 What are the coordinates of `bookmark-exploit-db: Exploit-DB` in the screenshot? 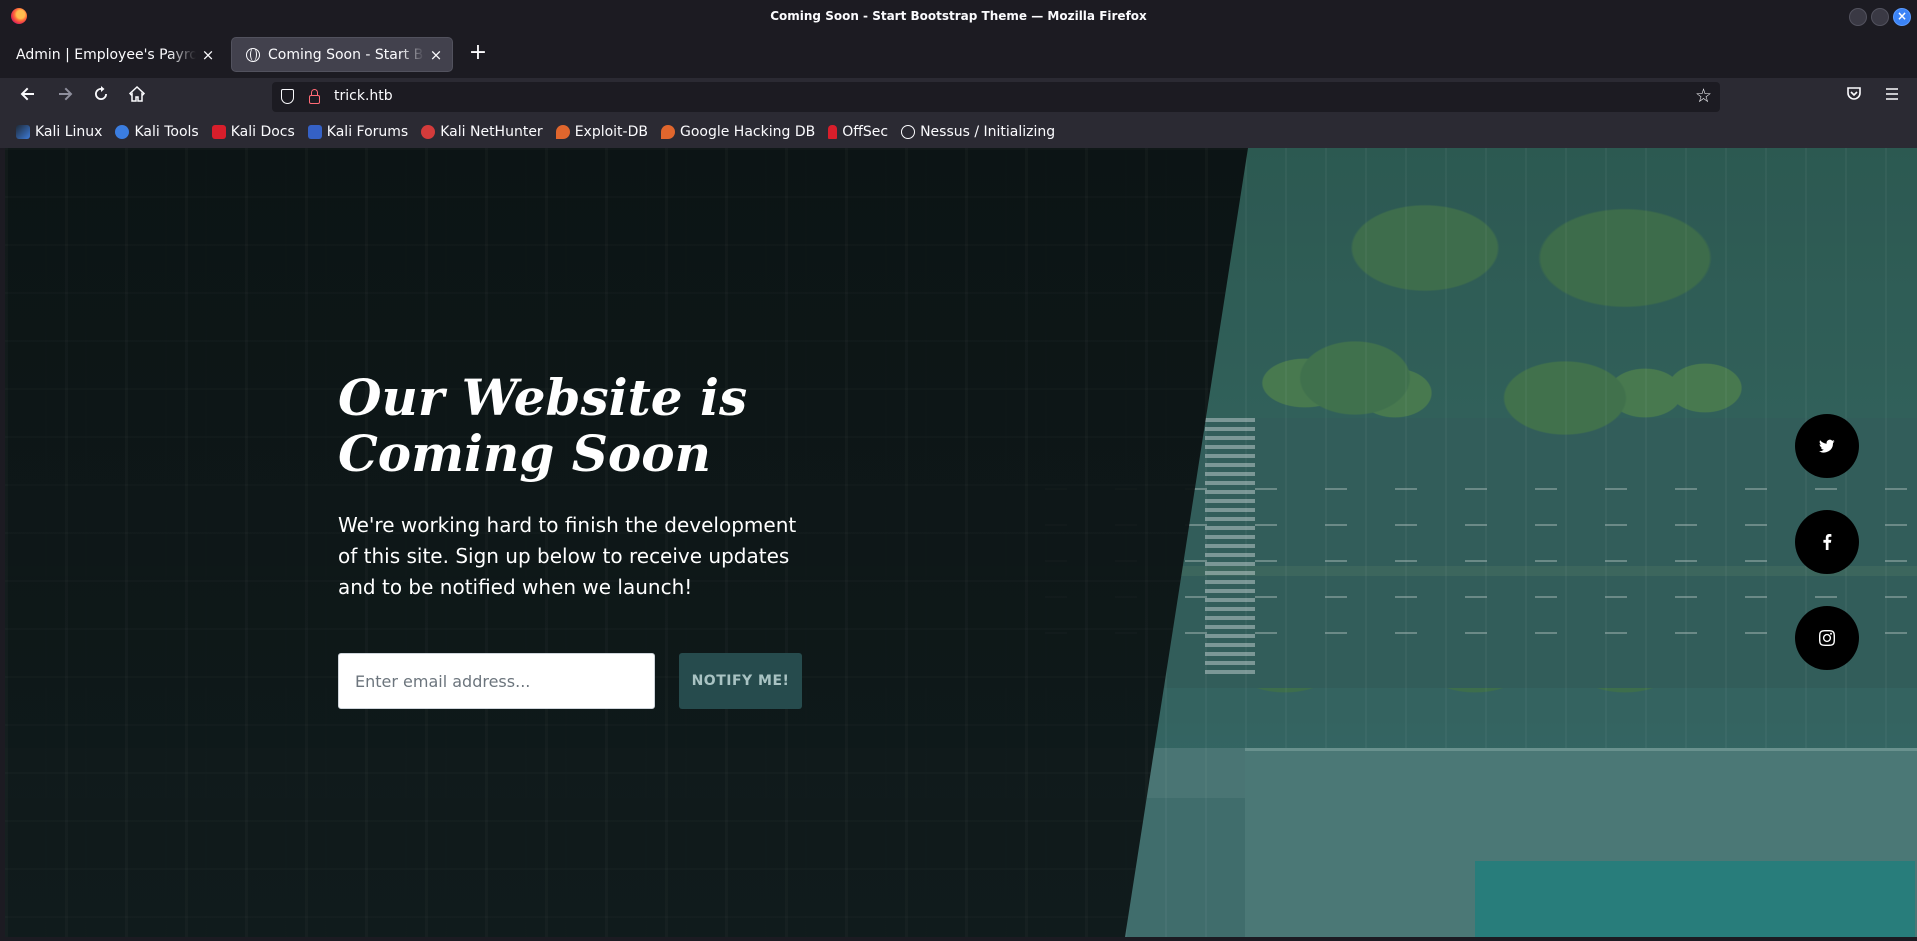 It's located at (601, 132).